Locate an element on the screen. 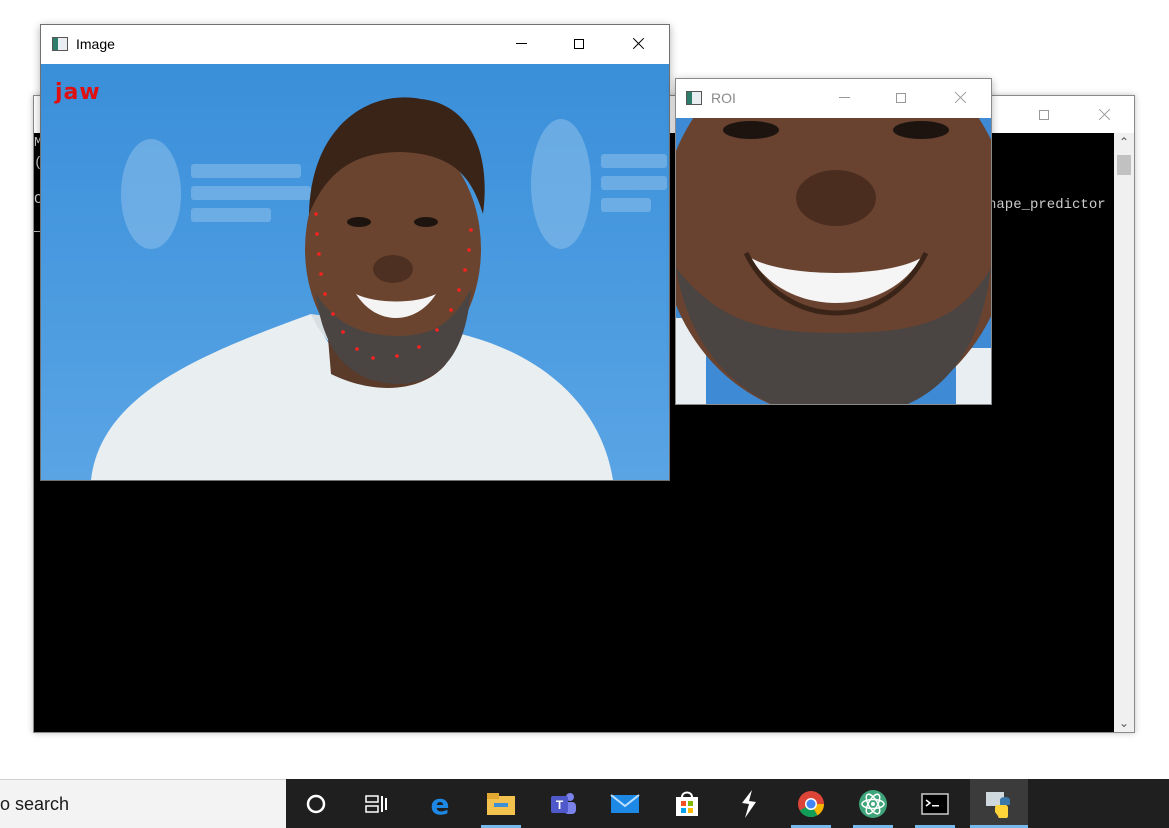 The width and height of the screenshot is (1169, 828). teams-icon: T is located at coordinates (563, 803).